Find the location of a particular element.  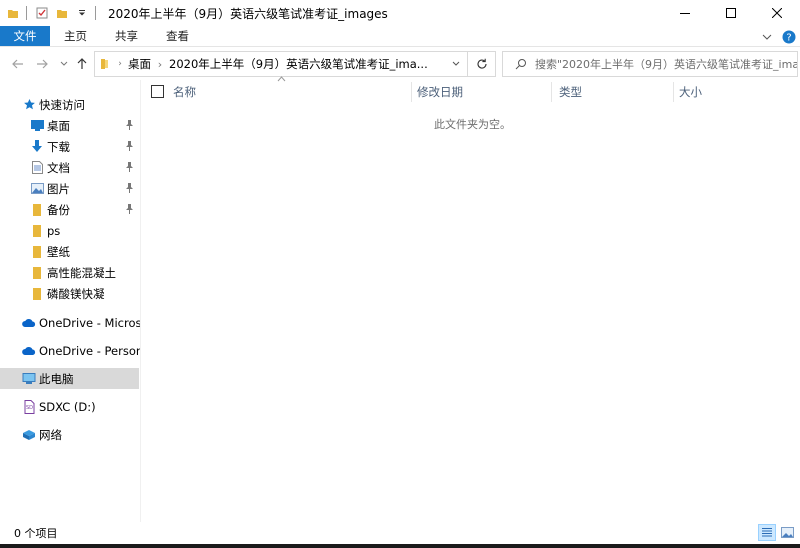

toolbar-separator is located at coordinates (95, 13).